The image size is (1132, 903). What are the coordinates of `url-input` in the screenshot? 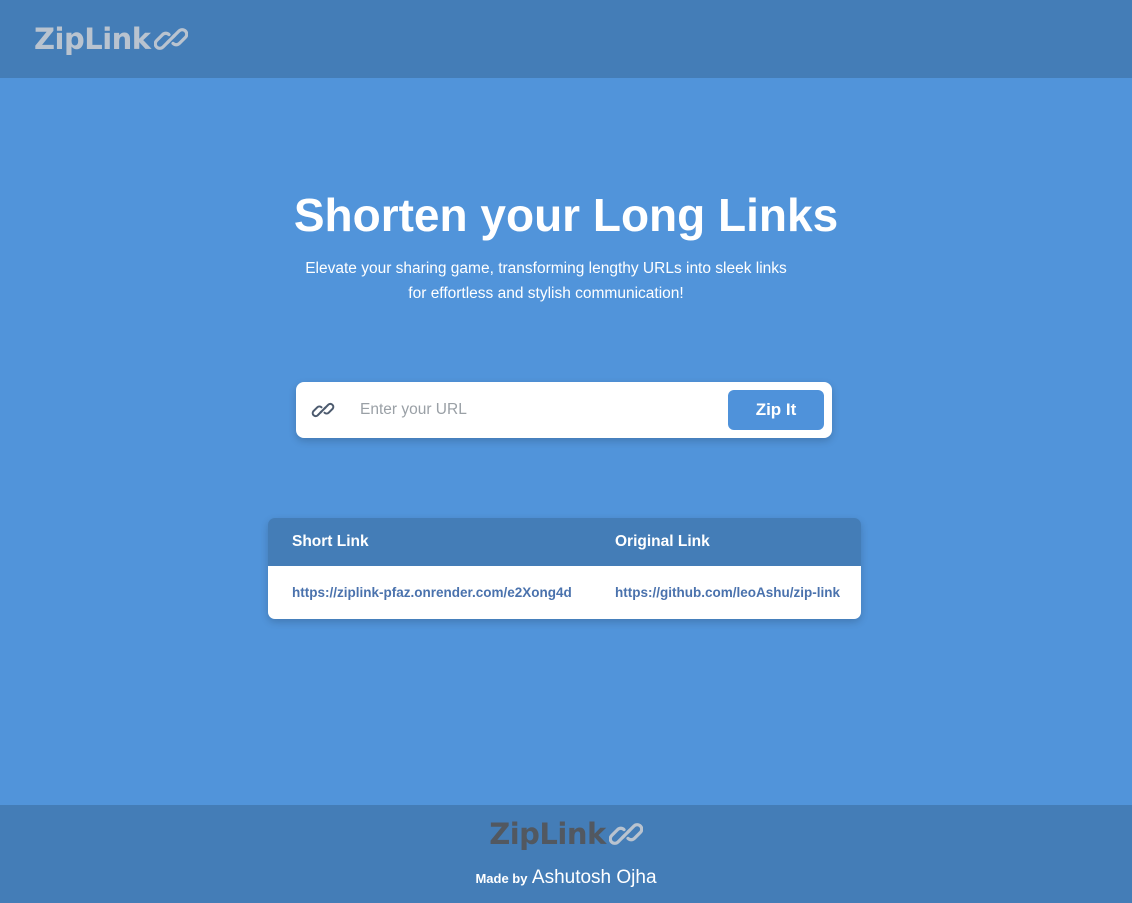 It's located at (535, 410).